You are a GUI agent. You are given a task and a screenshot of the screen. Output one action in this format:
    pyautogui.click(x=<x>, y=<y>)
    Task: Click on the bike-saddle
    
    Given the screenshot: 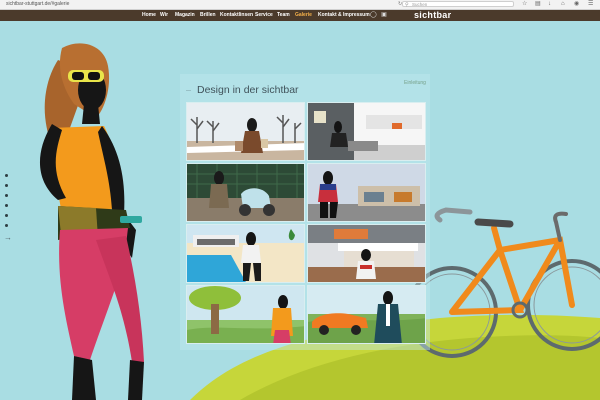 What is the action you would take?
    pyautogui.click(x=494, y=223)
    